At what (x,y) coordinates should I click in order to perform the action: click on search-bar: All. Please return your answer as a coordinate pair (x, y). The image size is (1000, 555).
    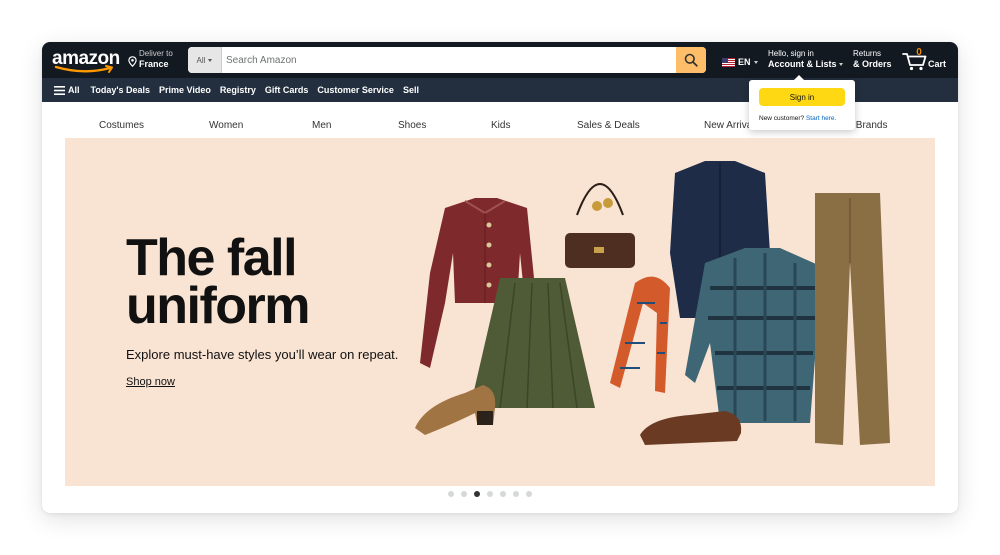
    Looking at the image, I should click on (447, 60).